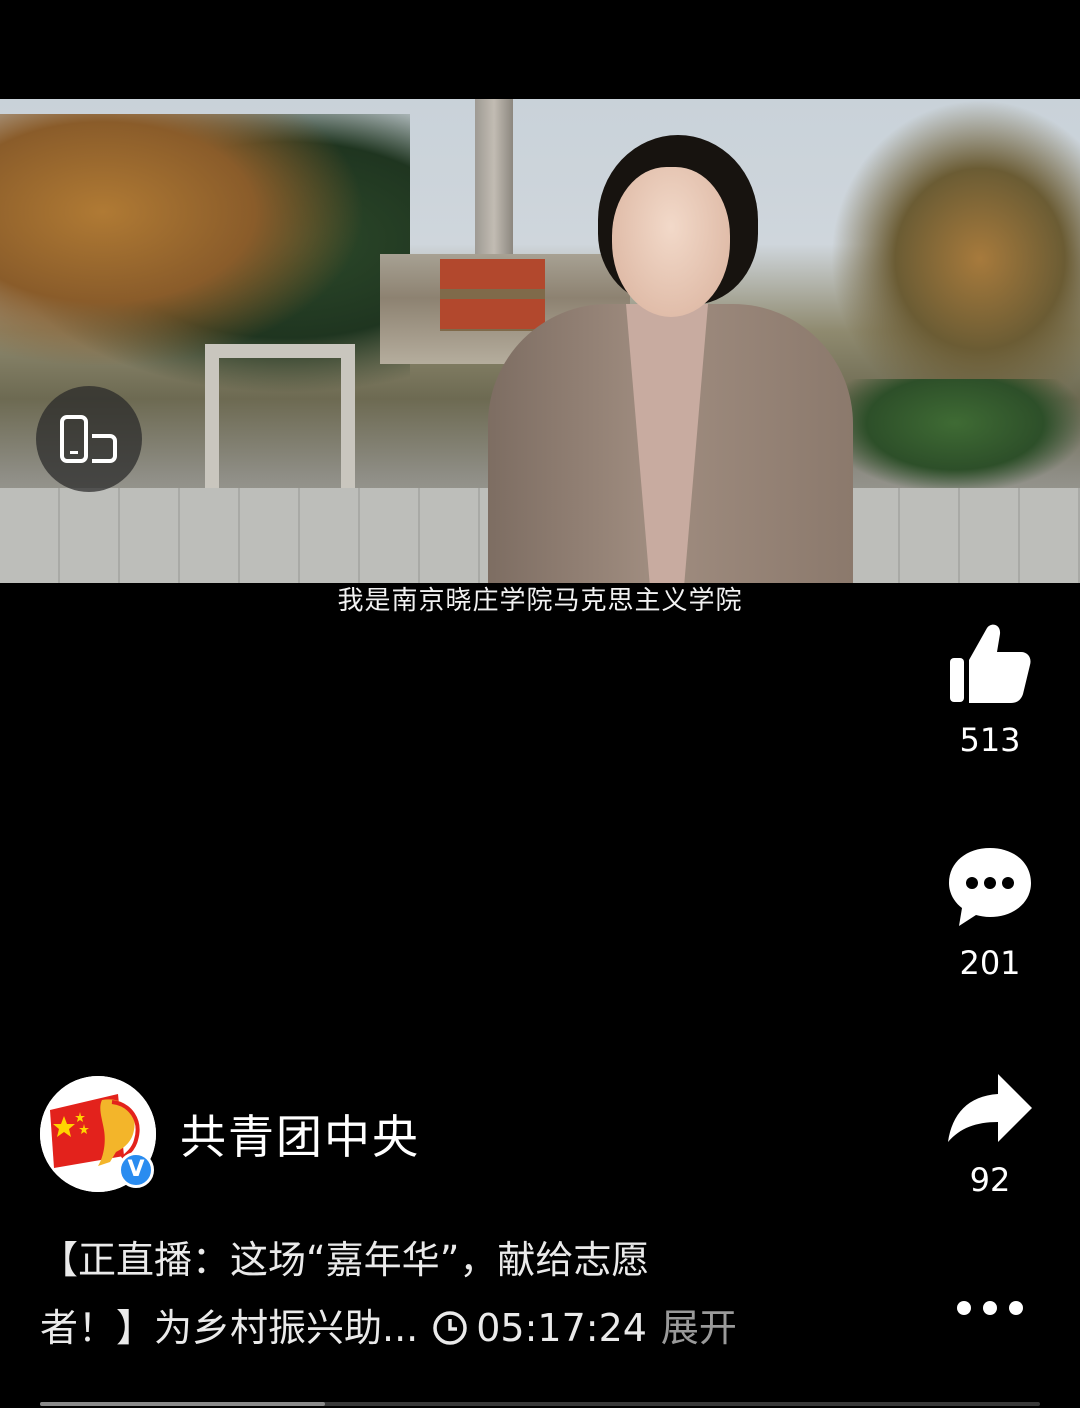 The height and width of the screenshot is (1408, 1080). I want to click on video-subtitle: 我是南京晓庄学院马克思主义学院, so click(540, 601).